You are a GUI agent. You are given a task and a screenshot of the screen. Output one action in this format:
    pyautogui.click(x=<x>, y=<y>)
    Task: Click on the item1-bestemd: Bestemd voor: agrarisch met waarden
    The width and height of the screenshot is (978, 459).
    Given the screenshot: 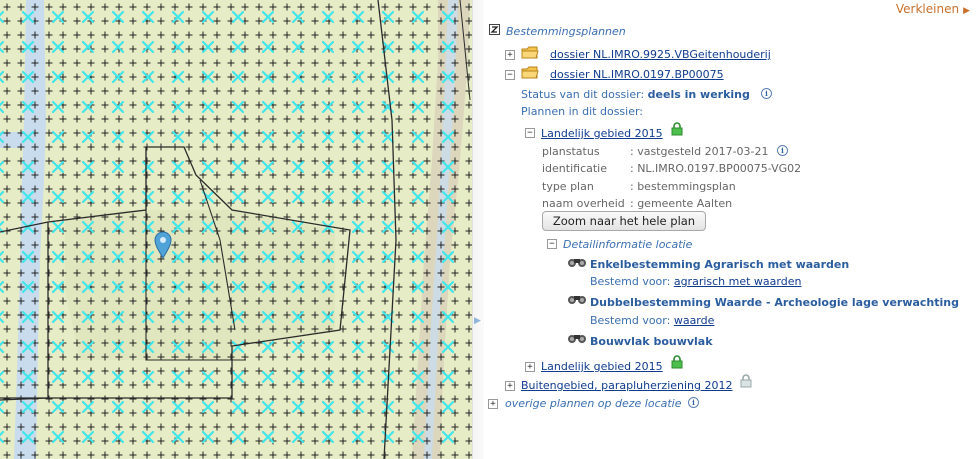 What is the action you would take?
    pyautogui.click(x=695, y=281)
    